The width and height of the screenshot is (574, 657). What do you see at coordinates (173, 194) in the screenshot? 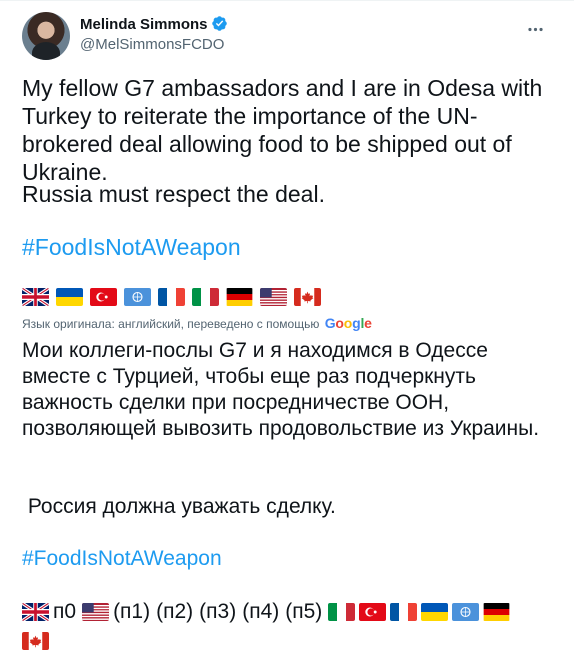
I see `tweet-text-line2: Russia must respect the deal.` at bounding box center [173, 194].